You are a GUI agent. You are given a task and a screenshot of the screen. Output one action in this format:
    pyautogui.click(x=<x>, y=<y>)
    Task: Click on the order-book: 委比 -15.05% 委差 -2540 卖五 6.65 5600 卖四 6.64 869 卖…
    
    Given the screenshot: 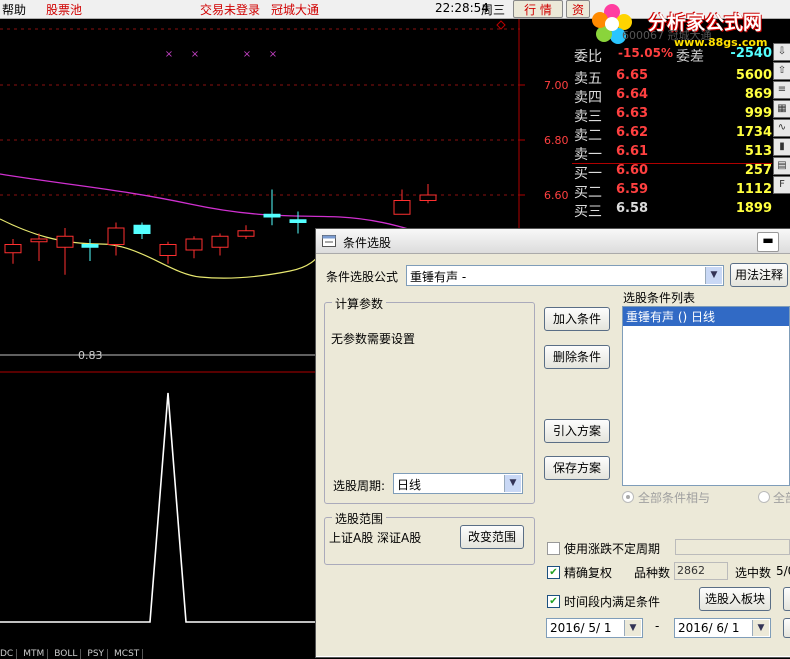 What is the action you would take?
    pyautogui.click(x=672, y=135)
    